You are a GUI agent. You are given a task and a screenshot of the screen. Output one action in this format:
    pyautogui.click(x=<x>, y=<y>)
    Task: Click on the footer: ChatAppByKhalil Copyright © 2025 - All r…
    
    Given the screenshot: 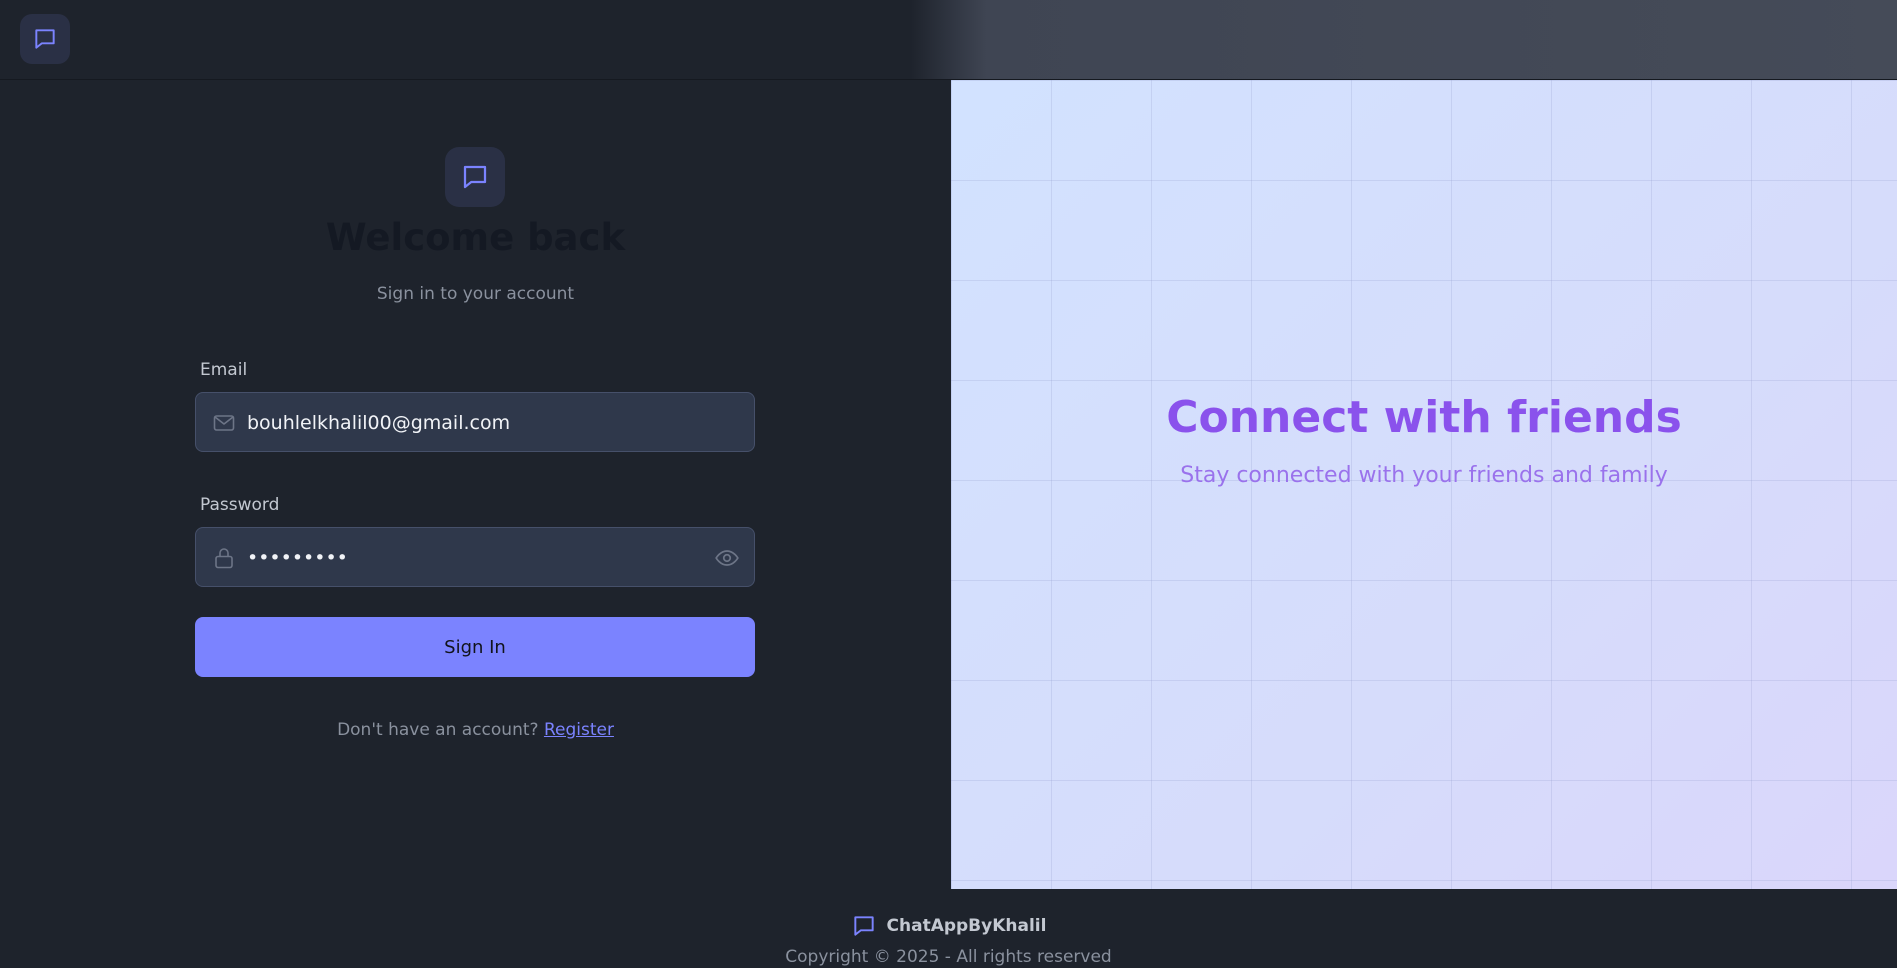 What is the action you would take?
    pyautogui.click(x=948, y=928)
    